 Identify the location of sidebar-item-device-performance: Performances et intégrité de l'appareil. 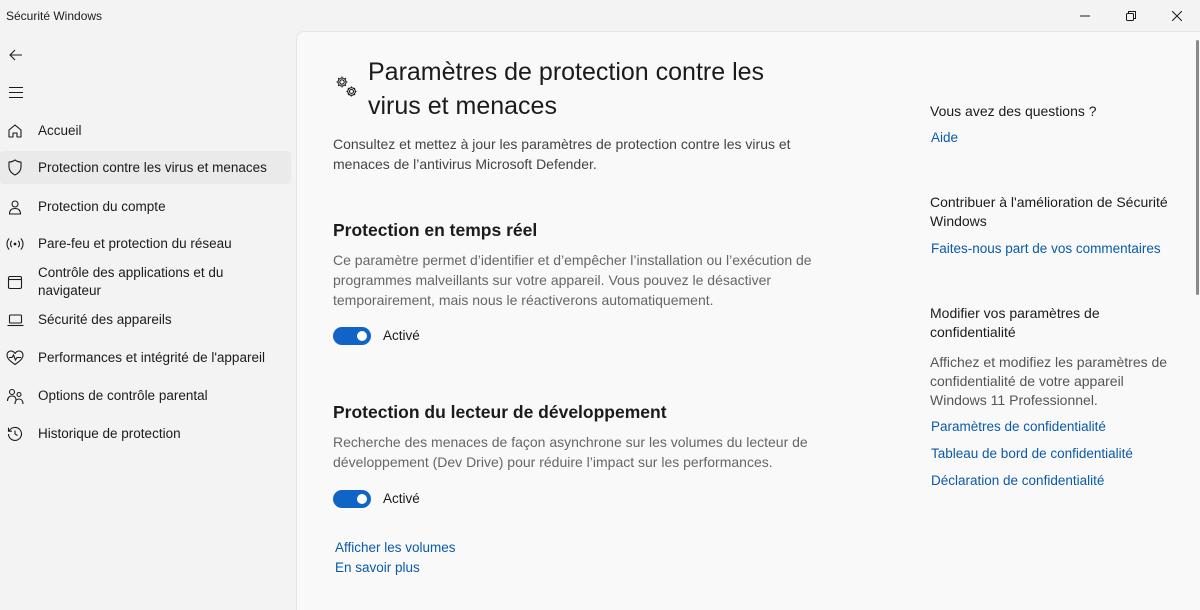
(145, 358).